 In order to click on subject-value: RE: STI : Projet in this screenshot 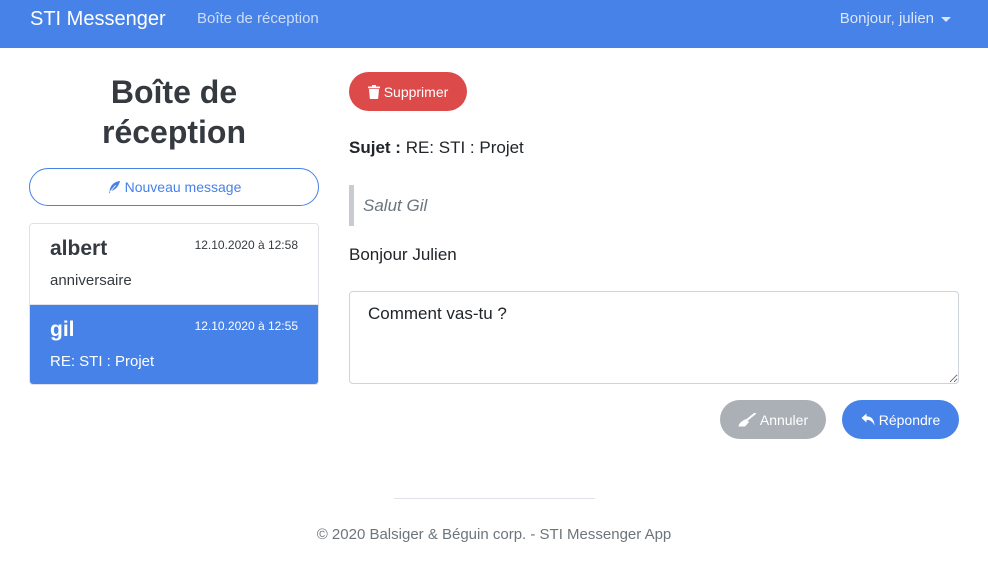, I will do `click(464, 147)`.